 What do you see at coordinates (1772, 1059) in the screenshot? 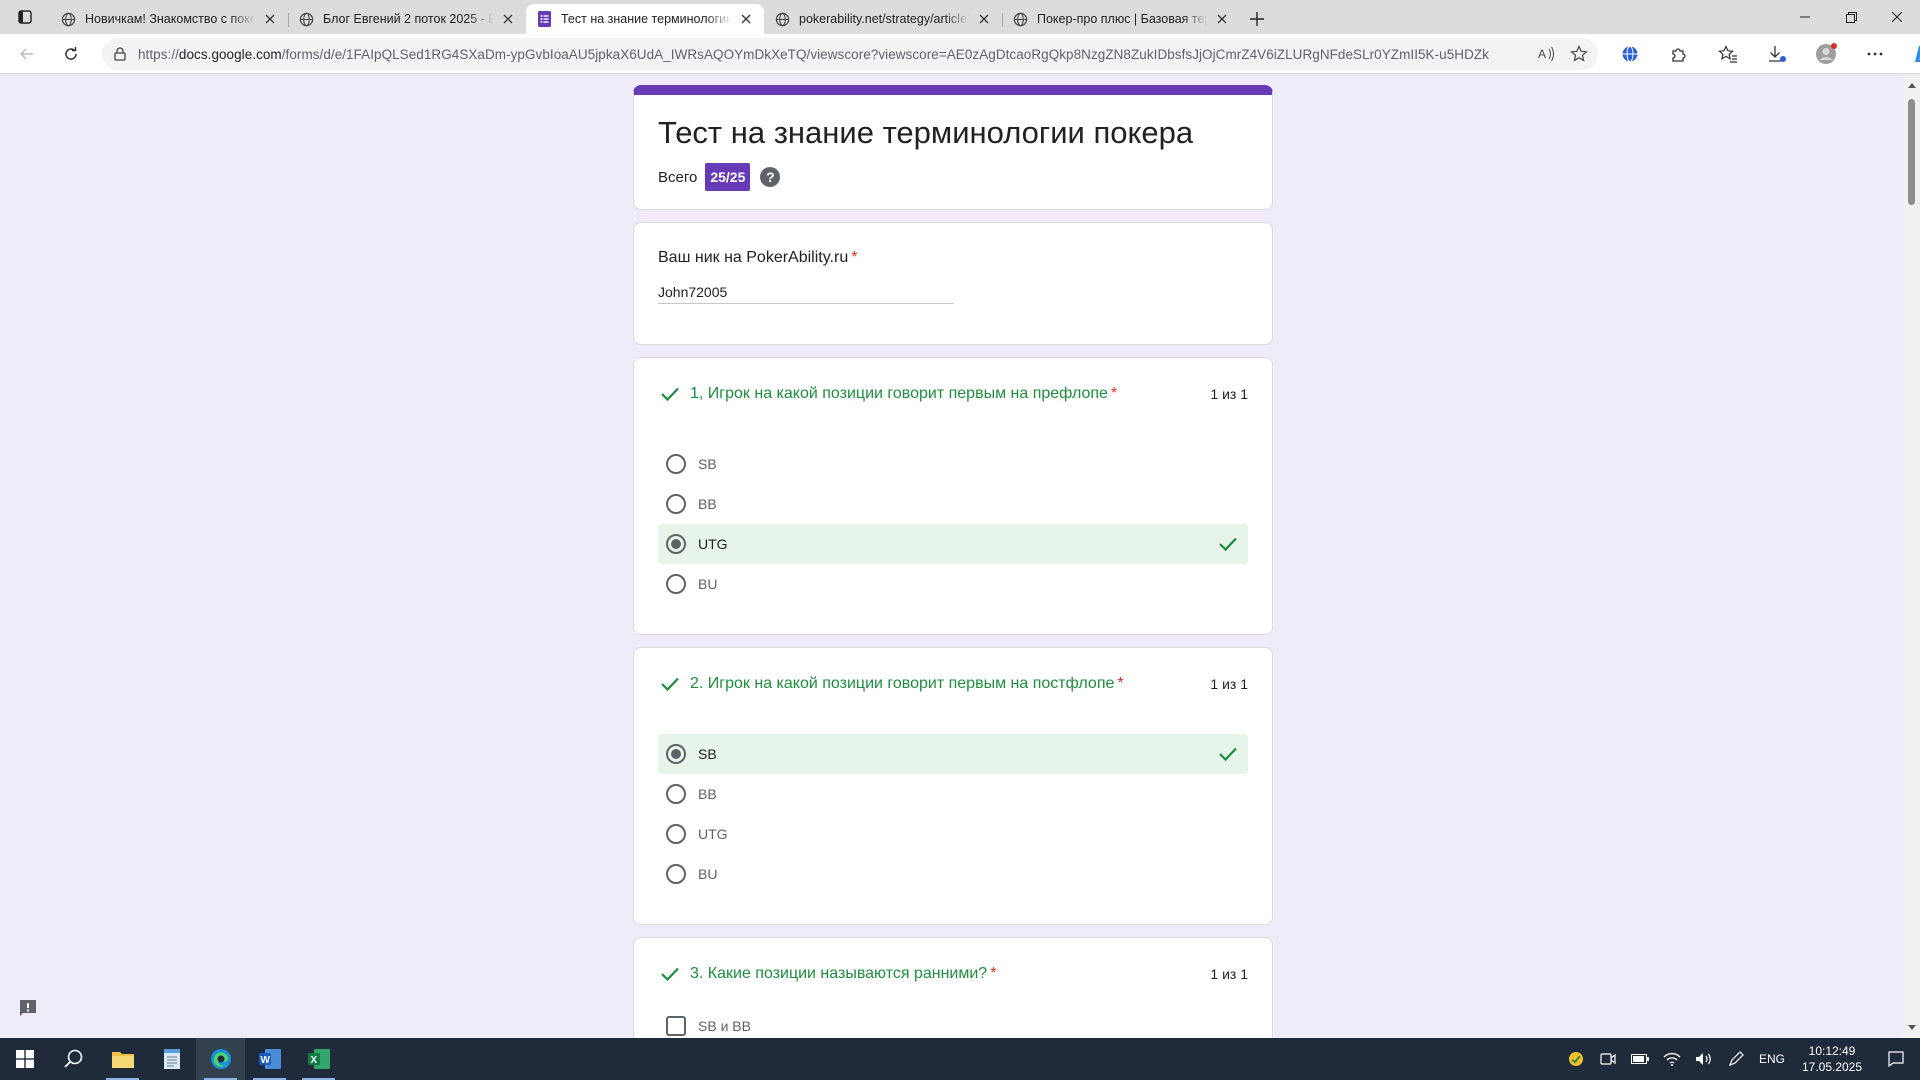
I see `input-language: ENG` at bounding box center [1772, 1059].